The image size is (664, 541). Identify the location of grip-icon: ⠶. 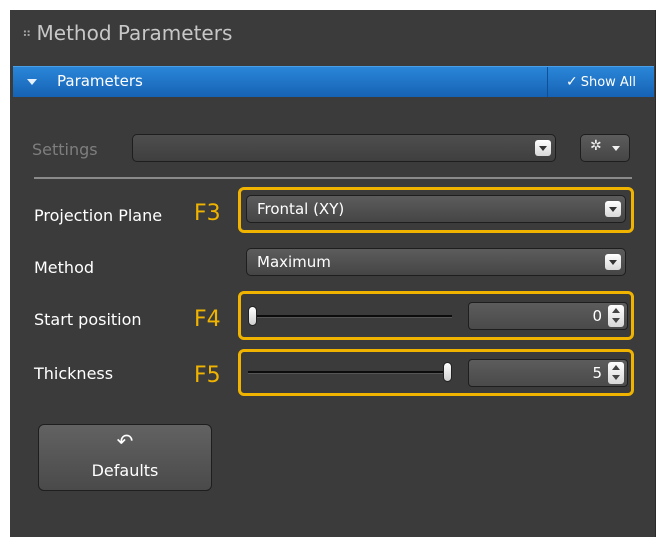
(26, 33).